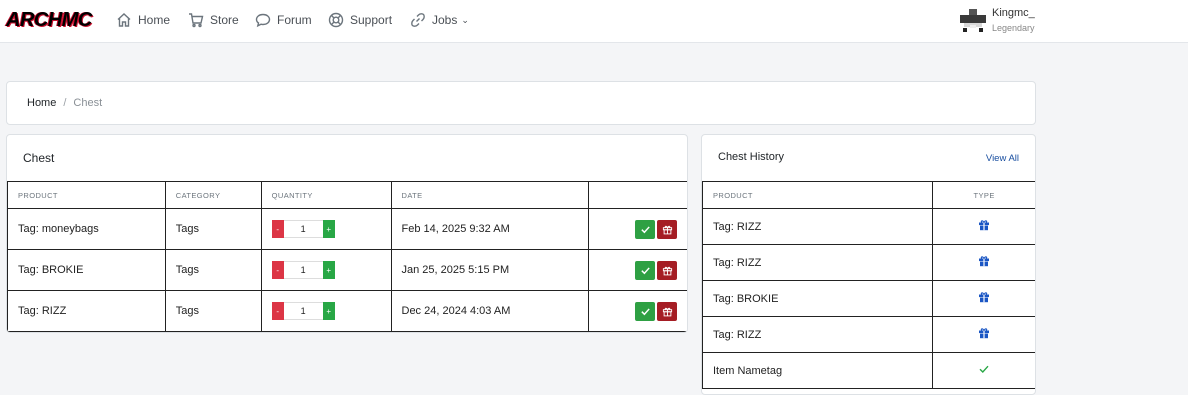 This screenshot has height=395, width=1188. Describe the element at coordinates (490, 195) in the screenshot. I see `col-date: DATE` at that location.